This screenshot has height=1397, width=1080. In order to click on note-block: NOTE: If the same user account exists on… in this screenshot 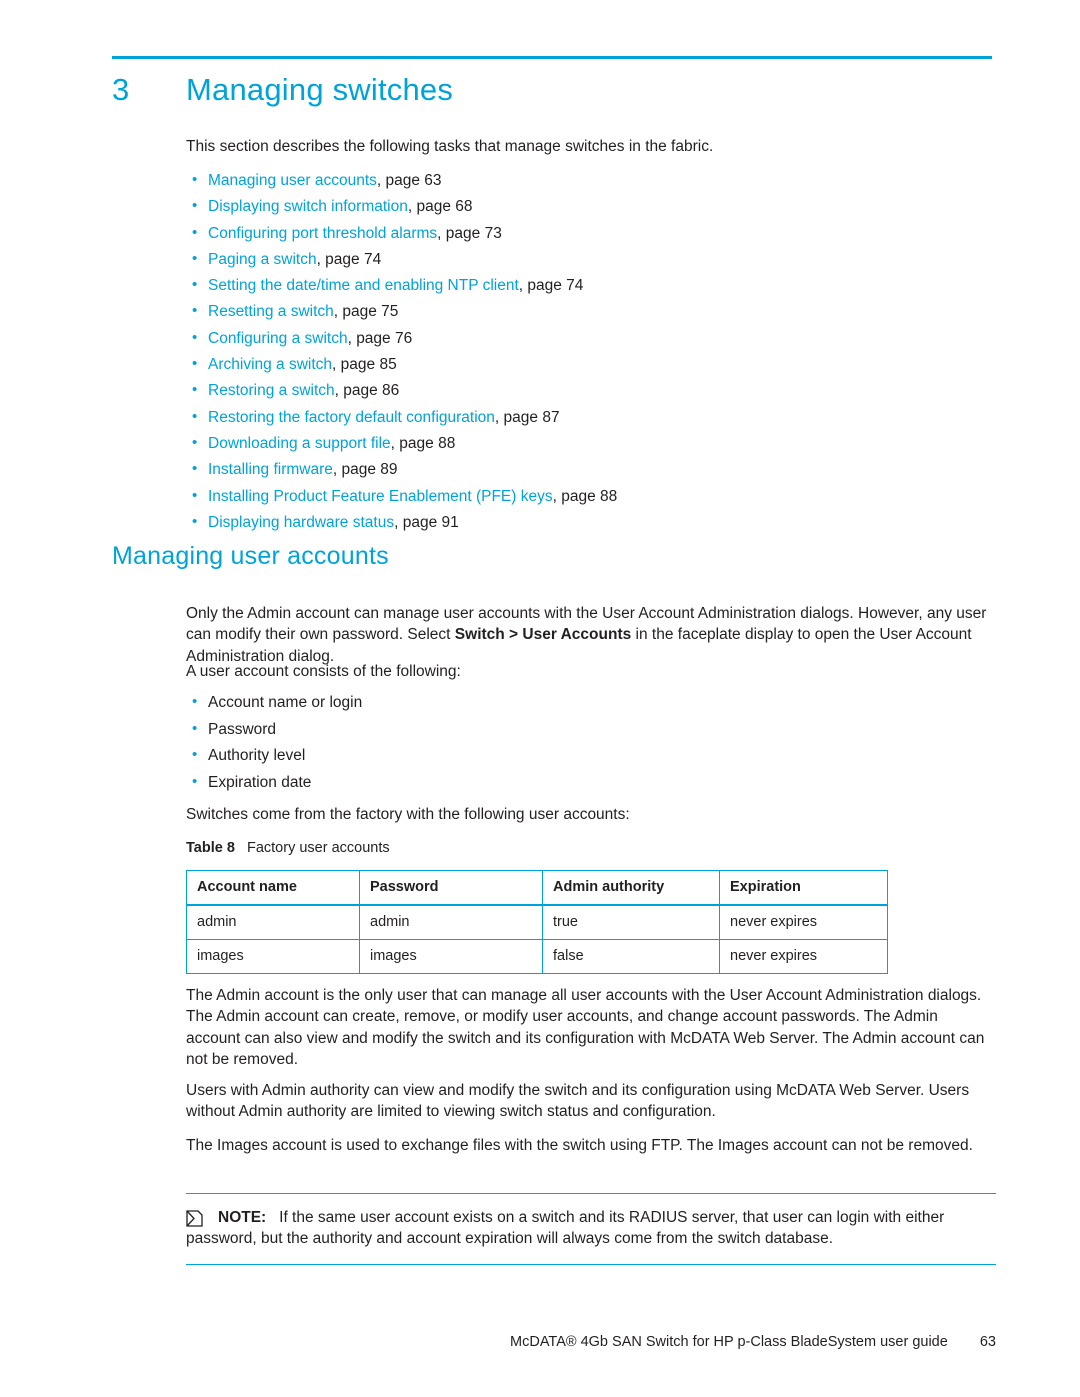, I will do `click(591, 1229)`.